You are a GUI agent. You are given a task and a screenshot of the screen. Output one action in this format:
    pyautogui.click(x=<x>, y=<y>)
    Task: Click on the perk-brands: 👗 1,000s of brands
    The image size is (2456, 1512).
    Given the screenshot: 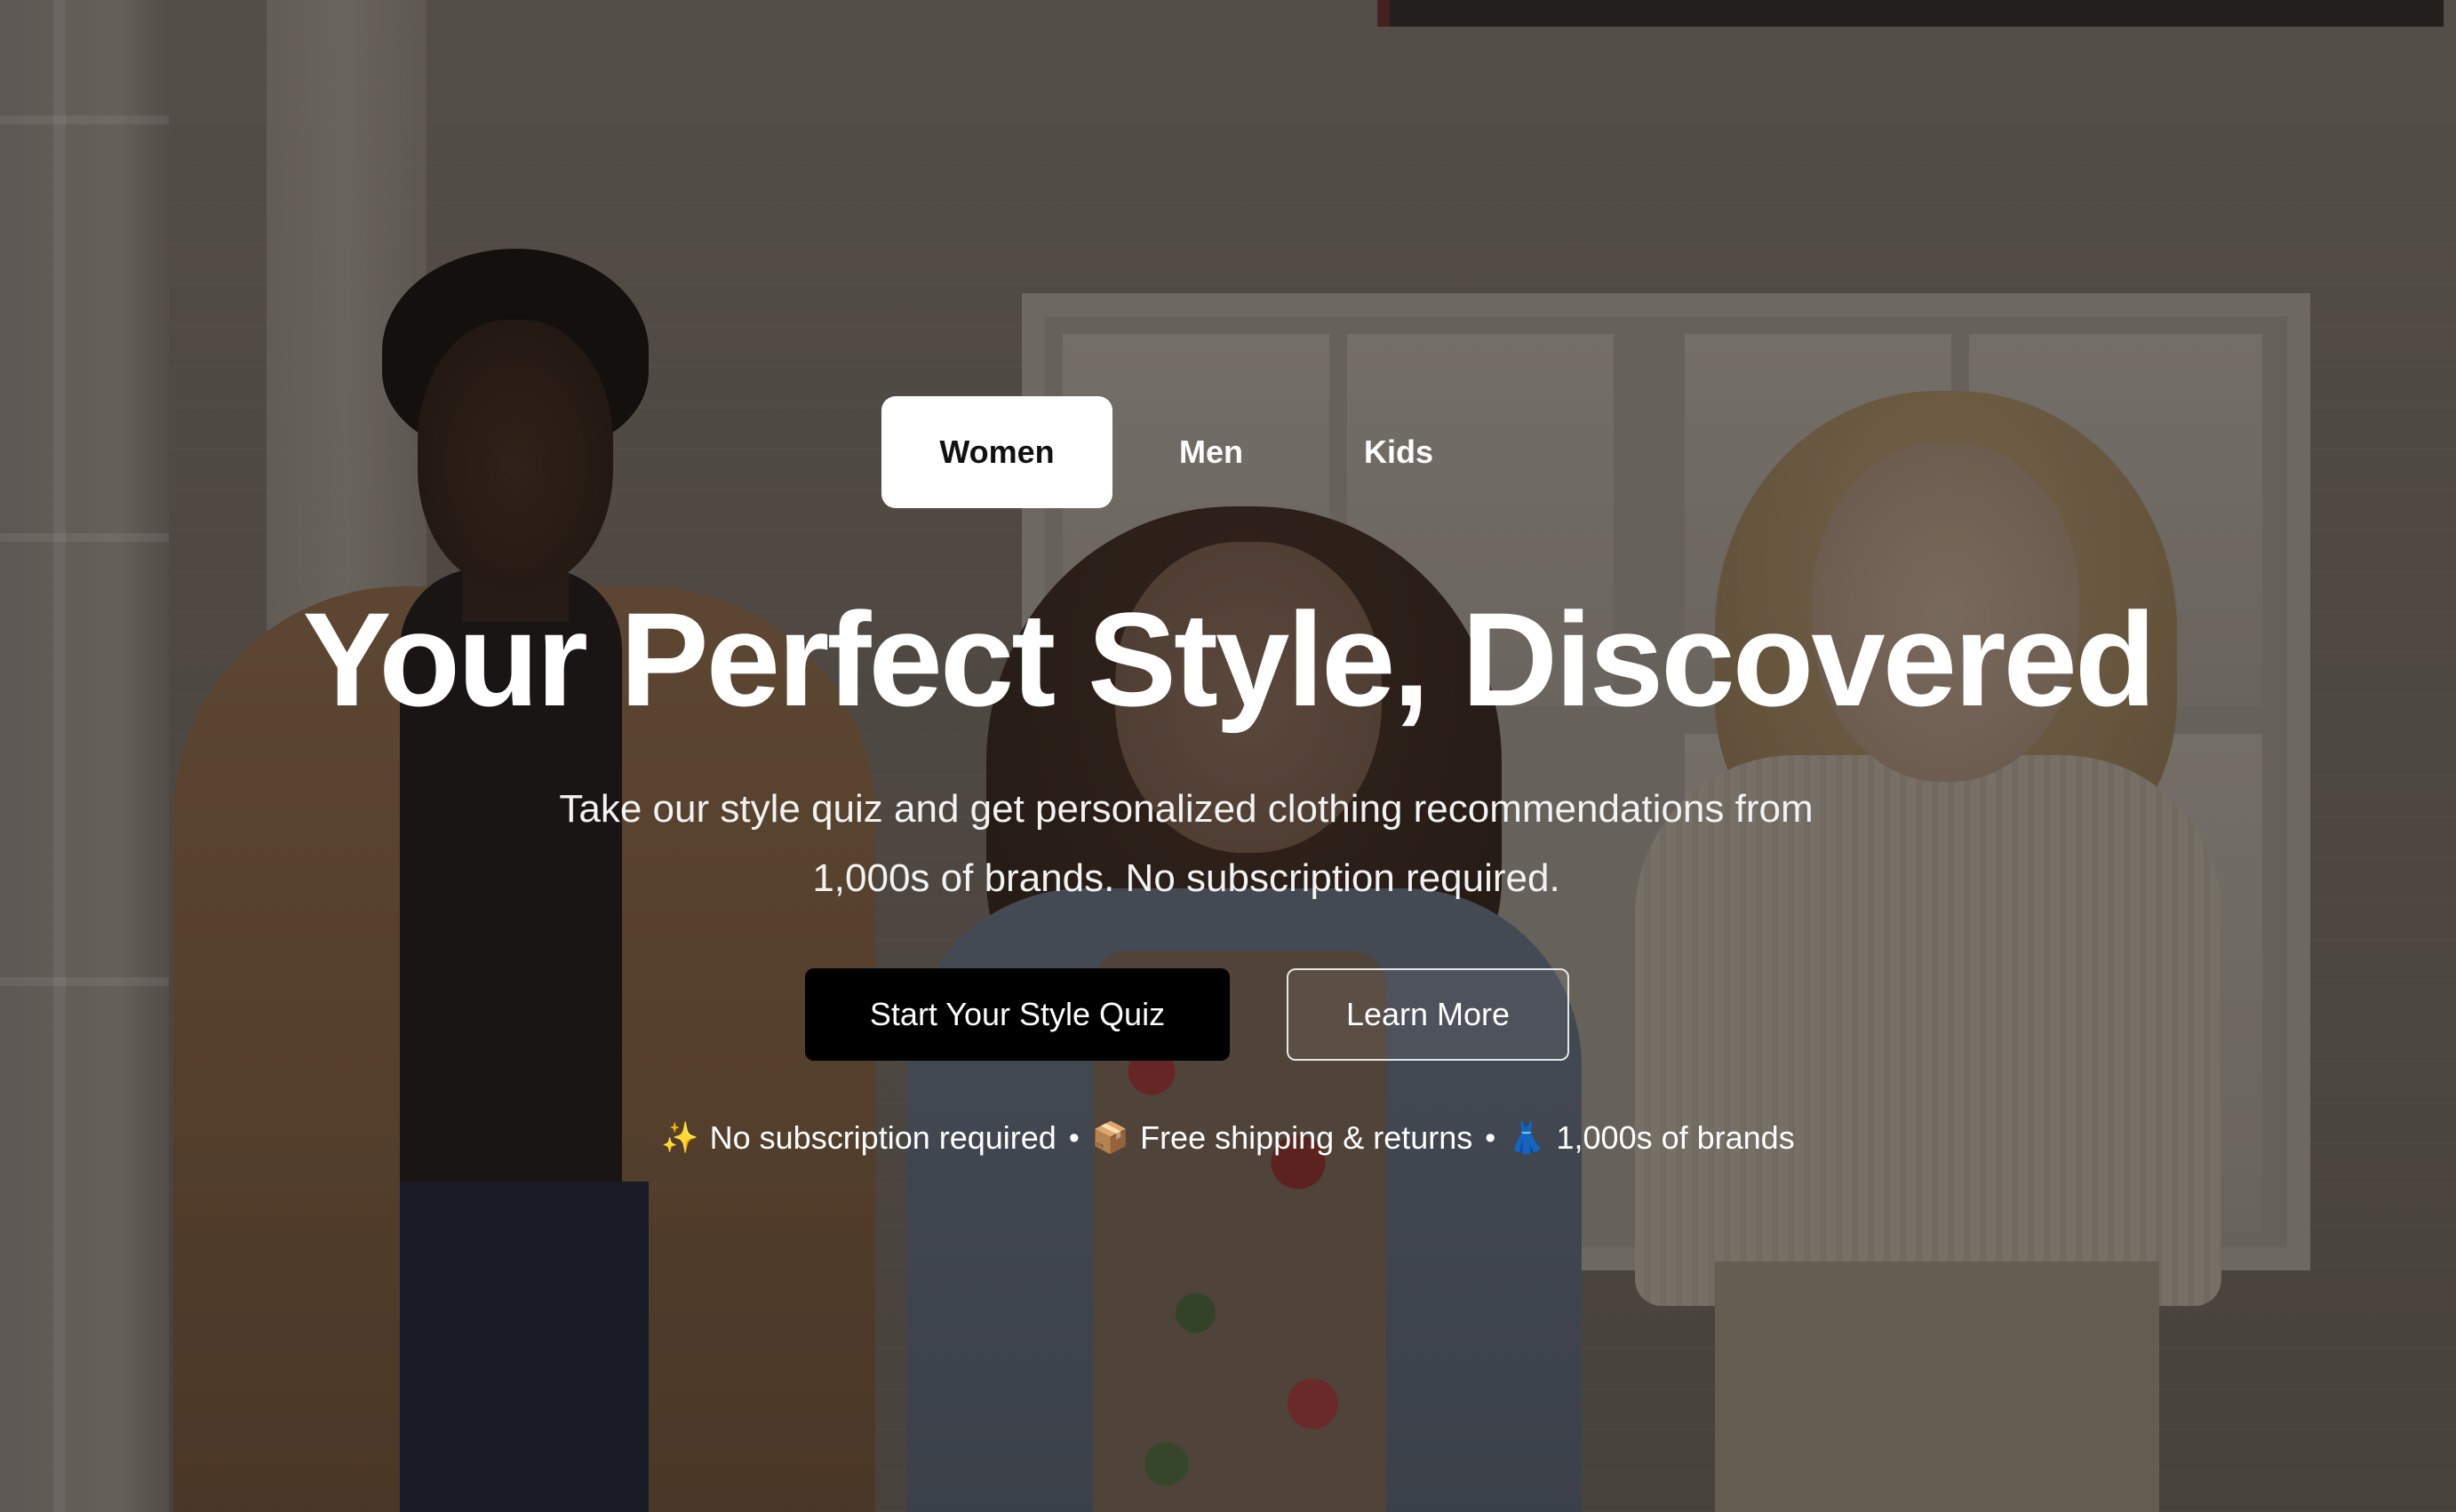 What is the action you would take?
    pyautogui.click(x=1652, y=1138)
    